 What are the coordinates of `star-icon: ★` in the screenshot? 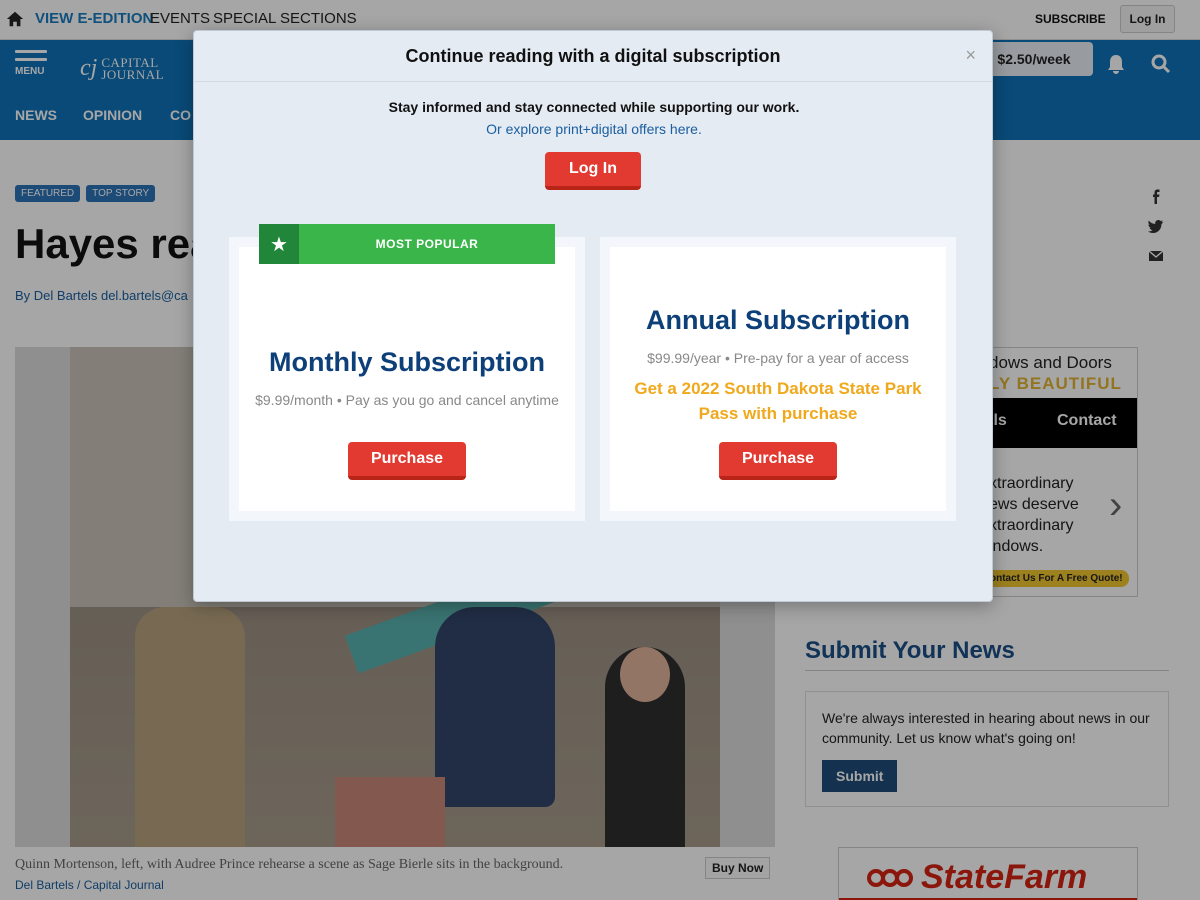 It's located at (279, 244).